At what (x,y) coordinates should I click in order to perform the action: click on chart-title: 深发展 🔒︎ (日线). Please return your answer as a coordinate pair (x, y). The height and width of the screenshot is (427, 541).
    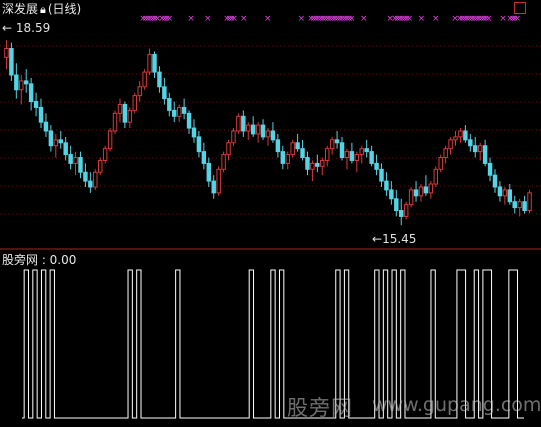
    Looking at the image, I should click on (41, 9).